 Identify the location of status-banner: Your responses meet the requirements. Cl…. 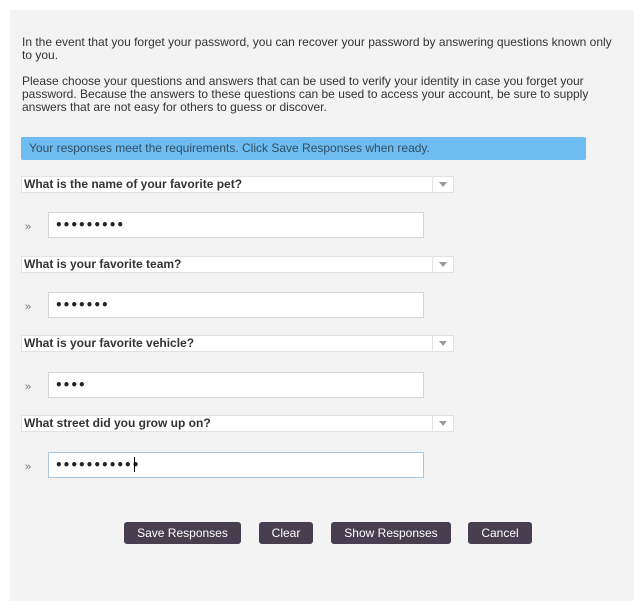
(303, 148).